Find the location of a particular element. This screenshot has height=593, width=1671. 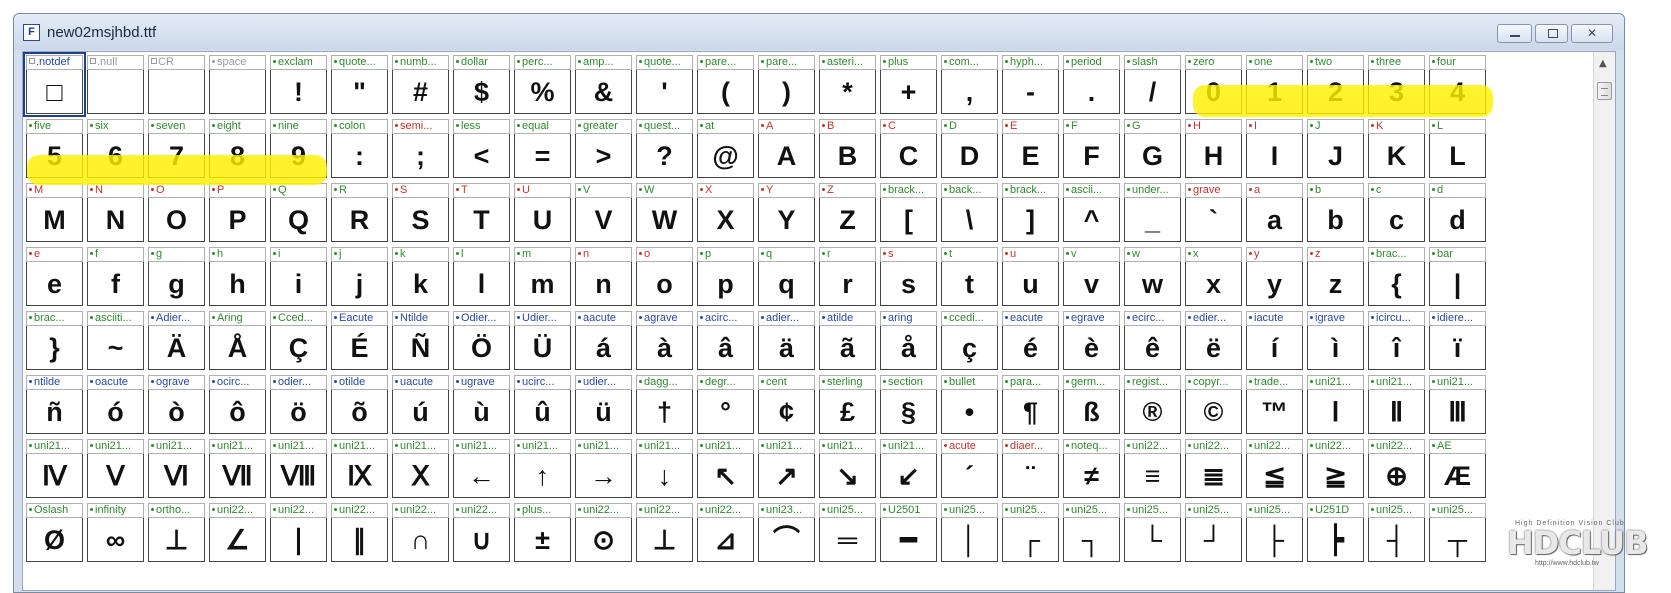

glyph-cell: uni22... ⊙ is located at coordinates (603, 532).